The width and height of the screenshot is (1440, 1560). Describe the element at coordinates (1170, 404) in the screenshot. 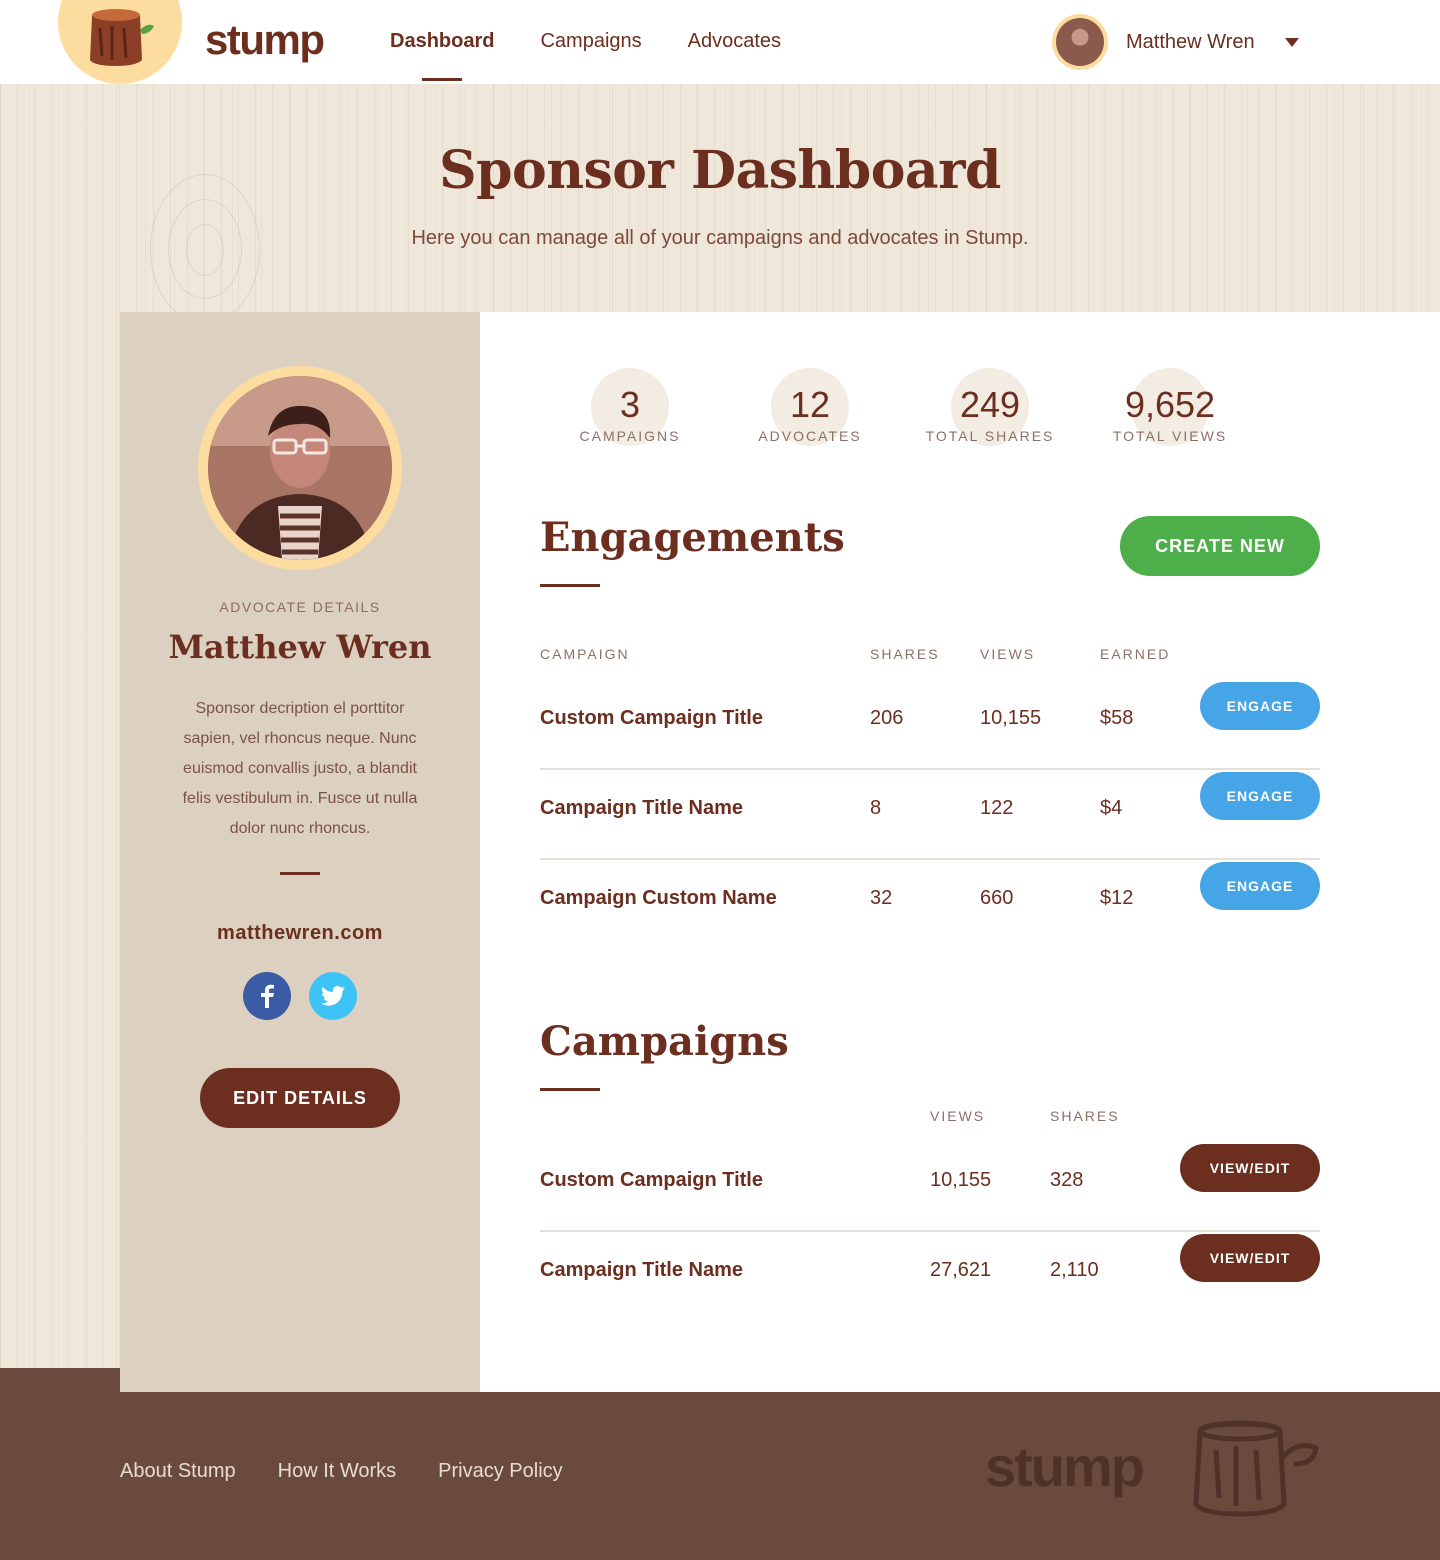

I see `stat-value: 9,652` at that location.